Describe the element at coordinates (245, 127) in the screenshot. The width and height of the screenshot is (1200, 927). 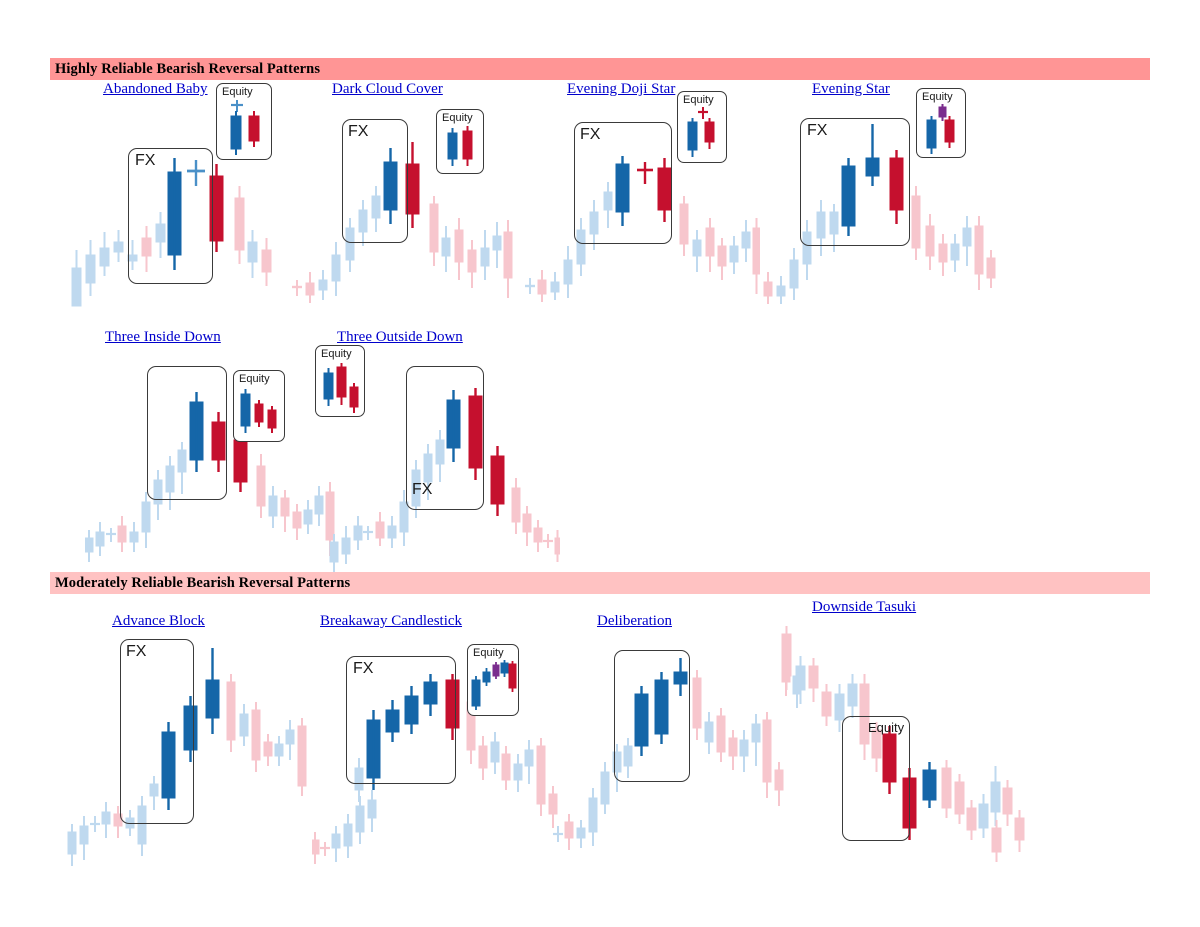
I see `equity-chart-svg` at that location.